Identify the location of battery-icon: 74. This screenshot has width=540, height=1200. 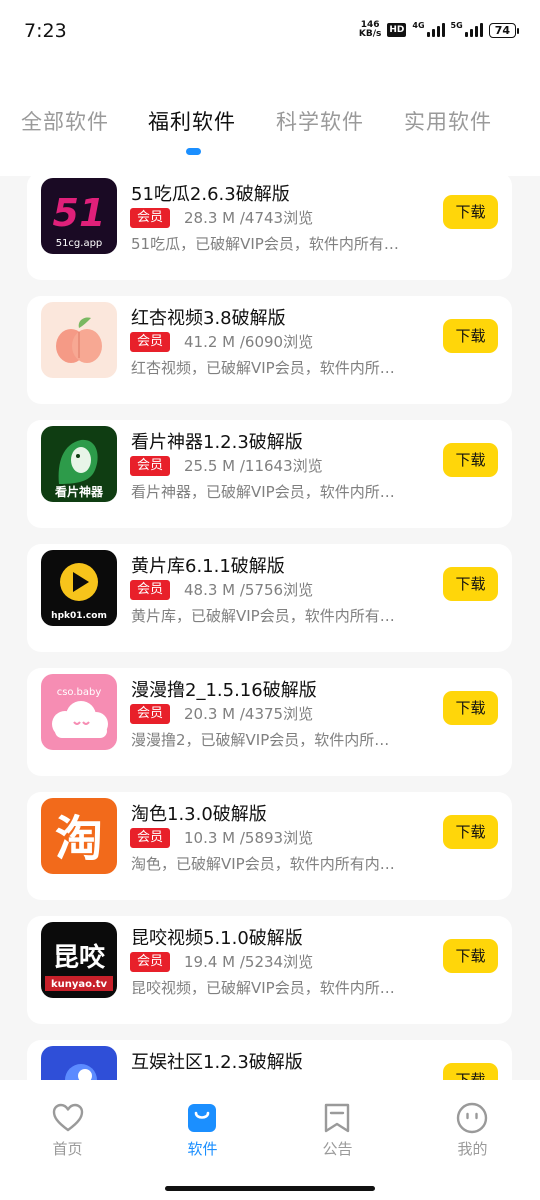
(504, 30).